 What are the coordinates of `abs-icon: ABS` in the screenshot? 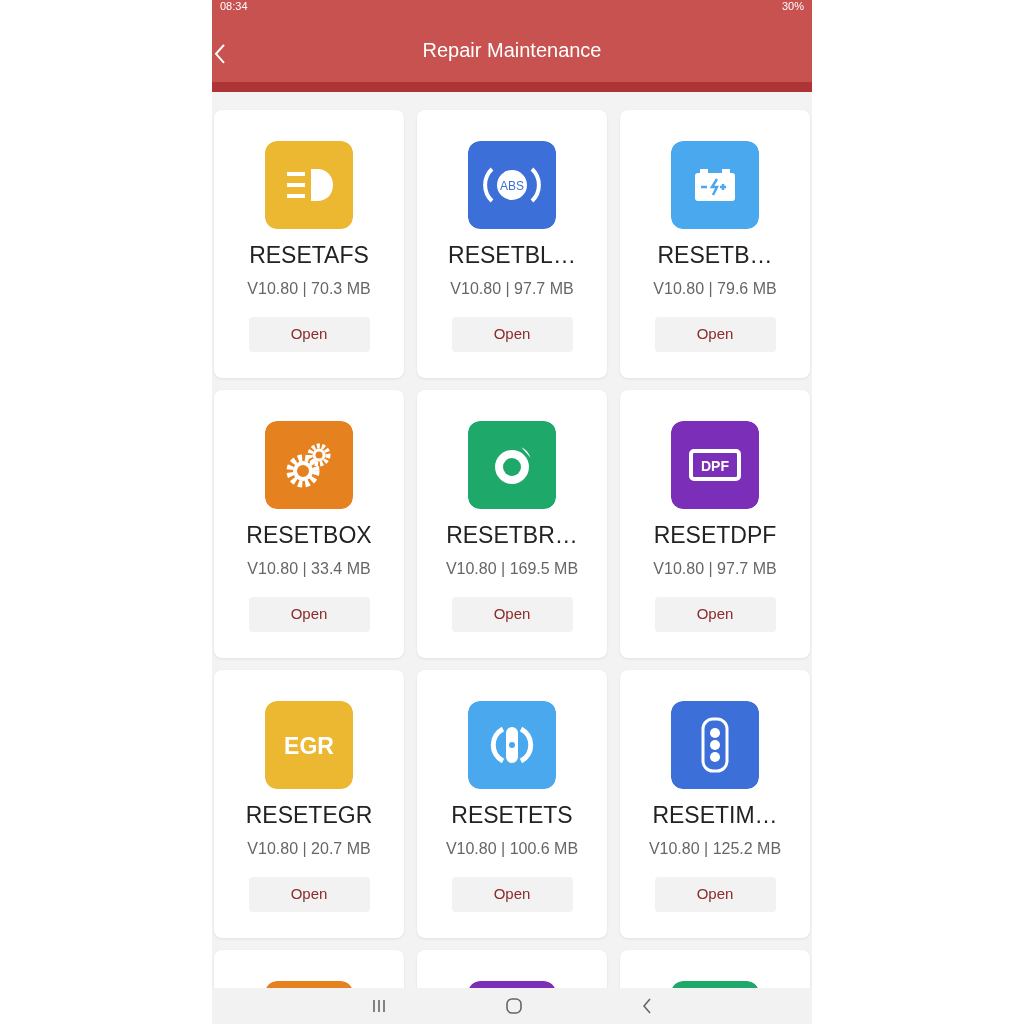 It's located at (512, 185).